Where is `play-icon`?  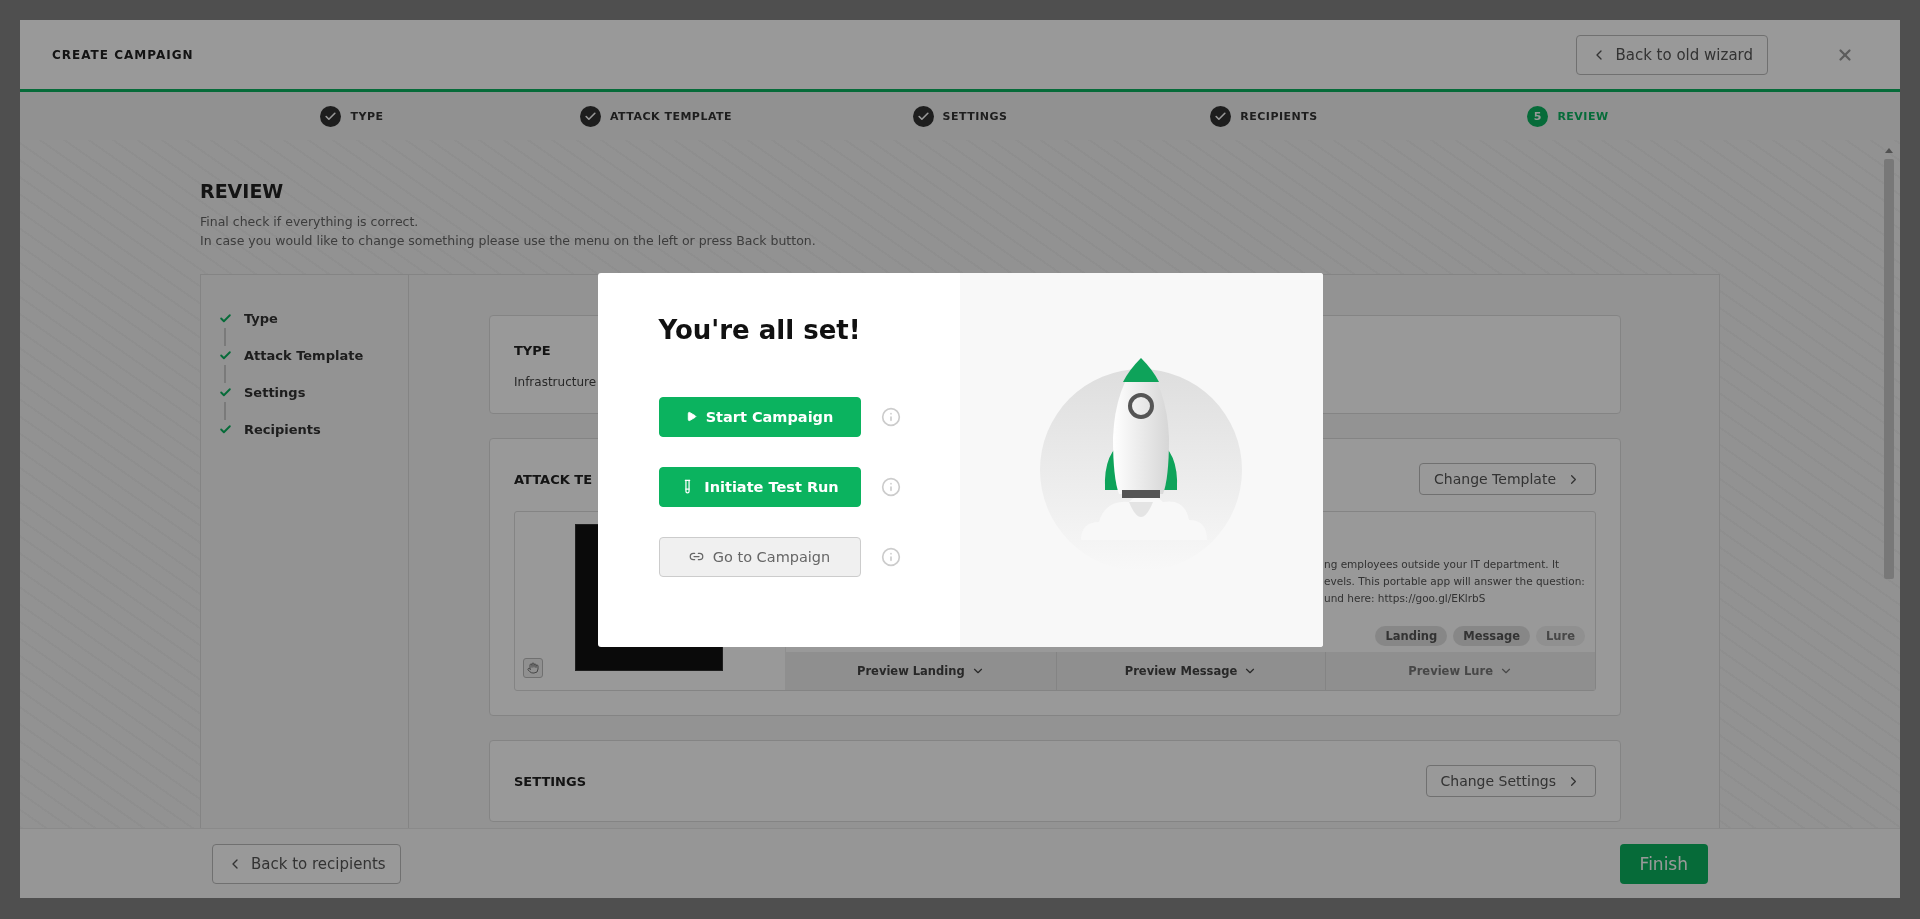 play-icon is located at coordinates (691, 416).